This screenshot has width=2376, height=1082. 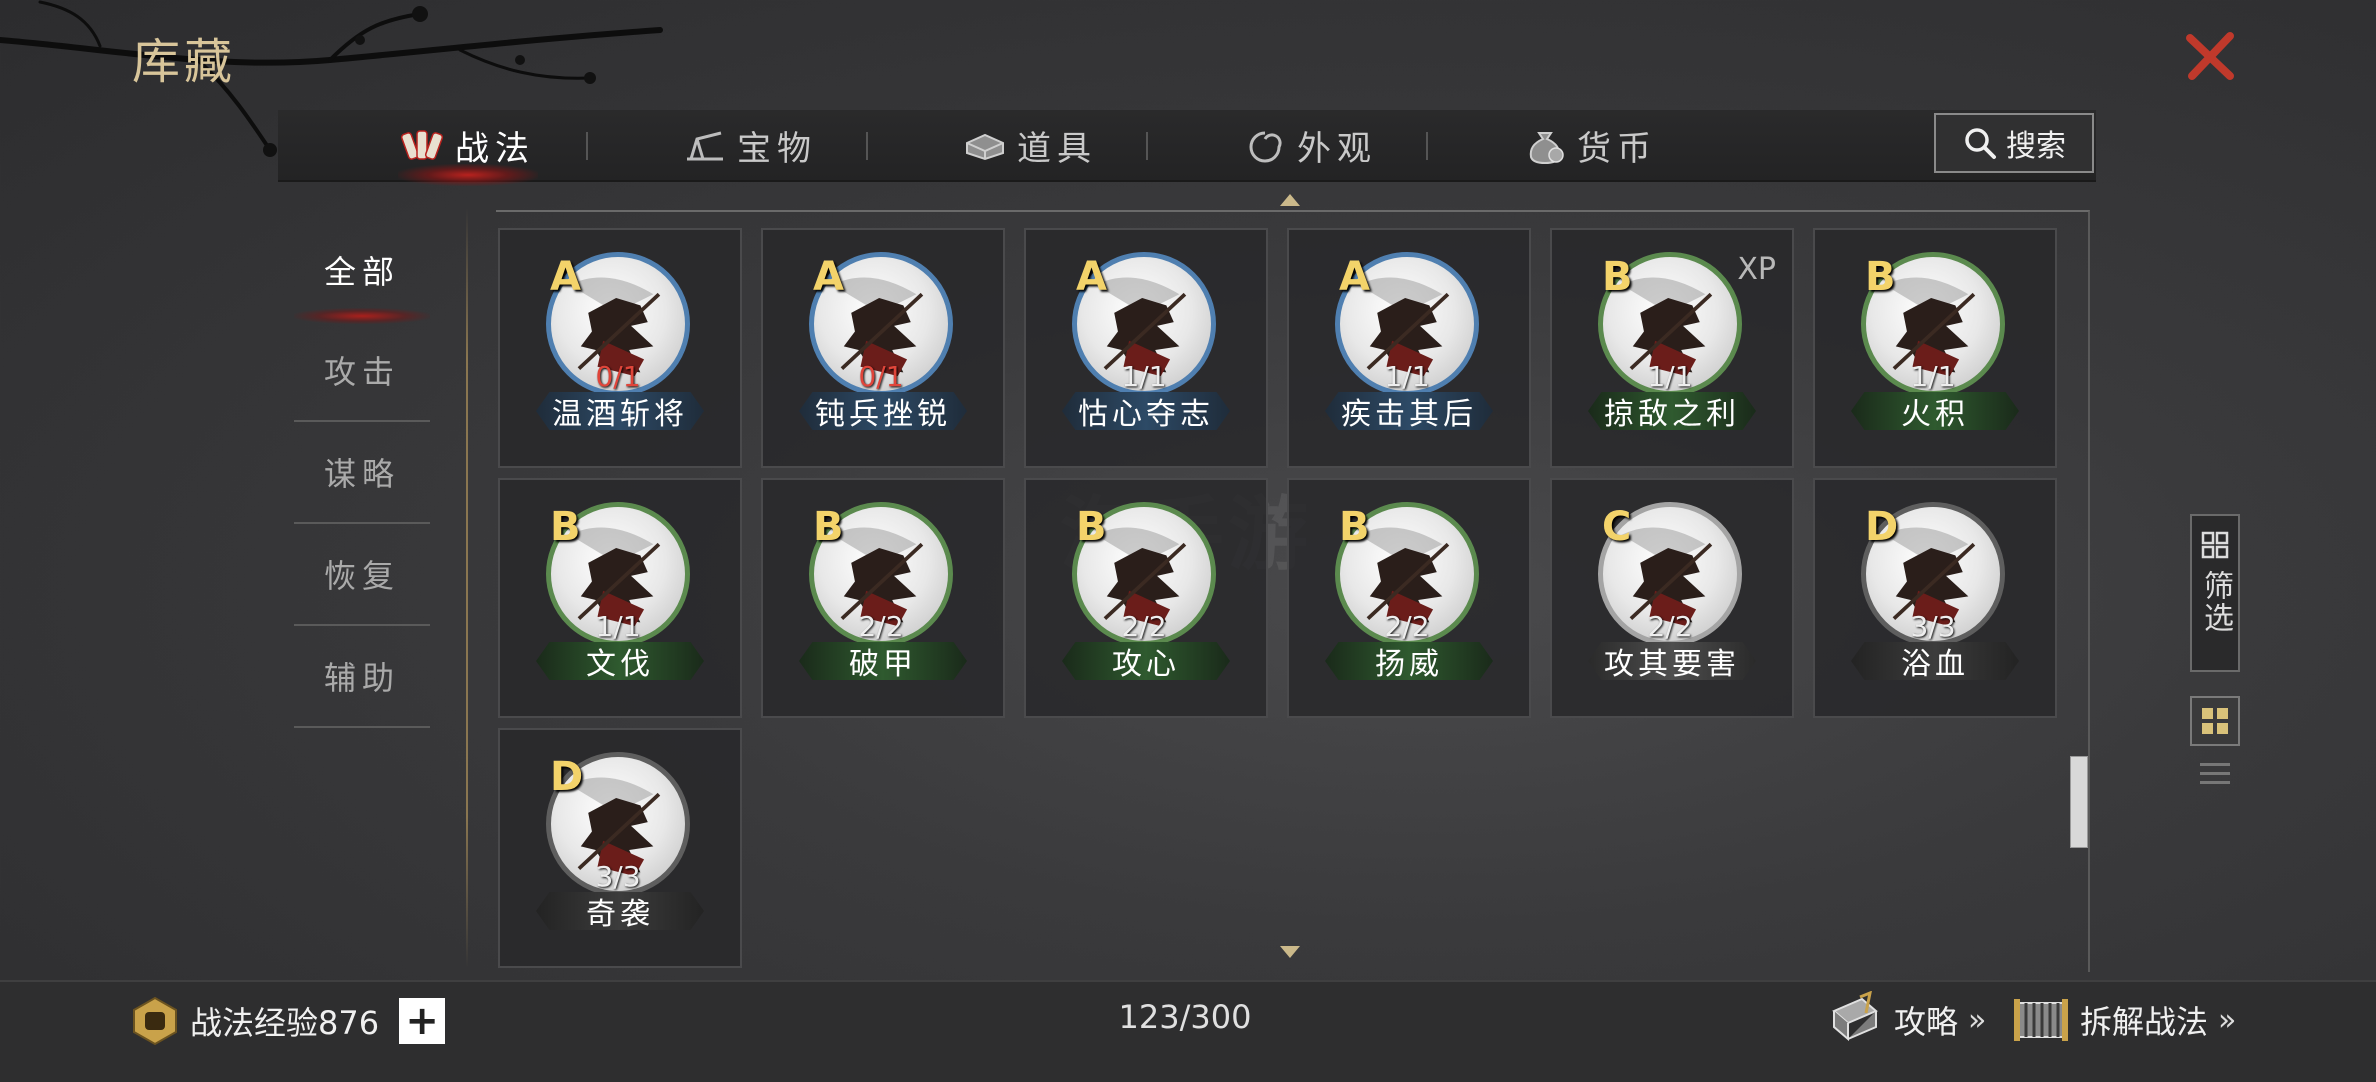 I want to click on add-exp-button: +, so click(x=422, y=1021).